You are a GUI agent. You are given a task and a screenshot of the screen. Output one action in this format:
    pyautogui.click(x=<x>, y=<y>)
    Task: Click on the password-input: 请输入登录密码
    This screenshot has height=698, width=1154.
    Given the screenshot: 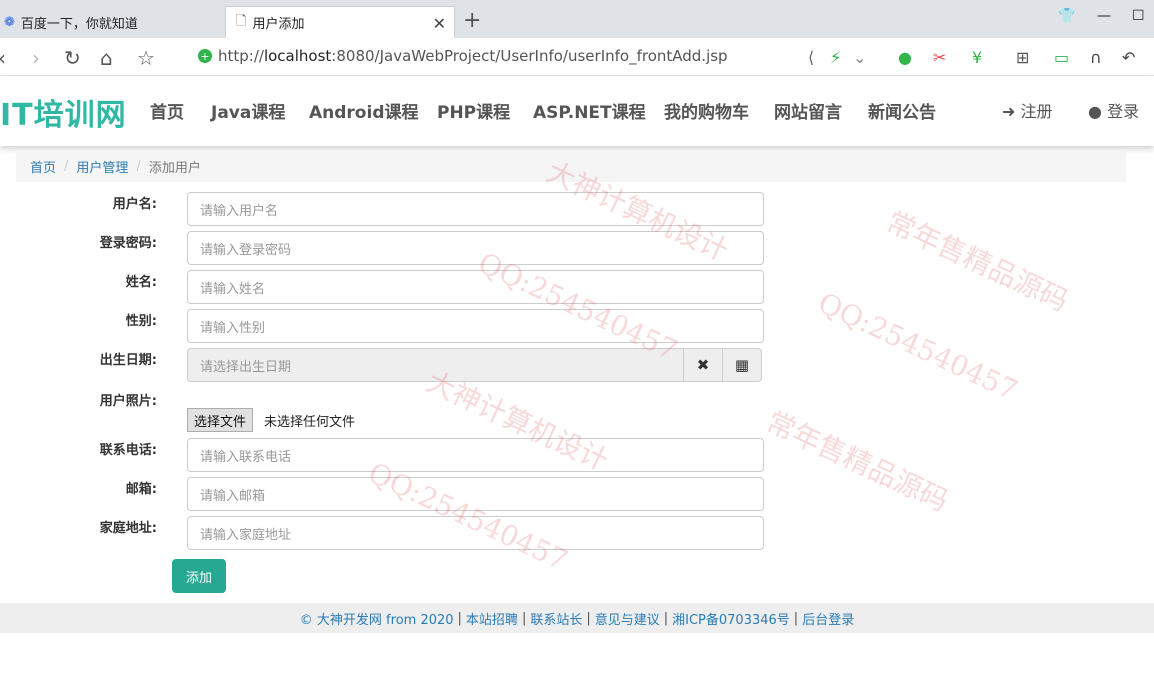 What is the action you would take?
    pyautogui.click(x=475, y=248)
    